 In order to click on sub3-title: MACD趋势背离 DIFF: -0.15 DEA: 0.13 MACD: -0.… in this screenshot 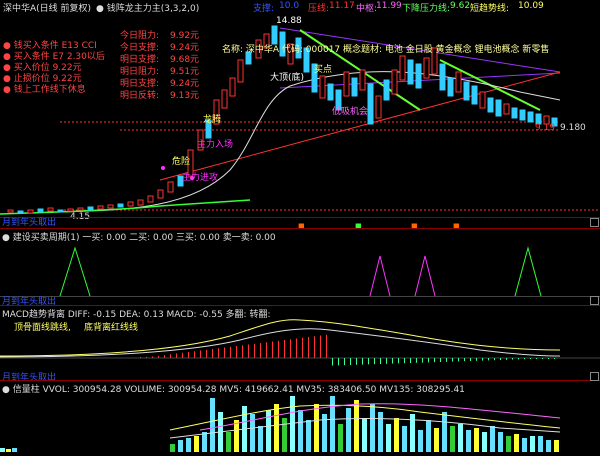, I will do `click(136, 313)`.